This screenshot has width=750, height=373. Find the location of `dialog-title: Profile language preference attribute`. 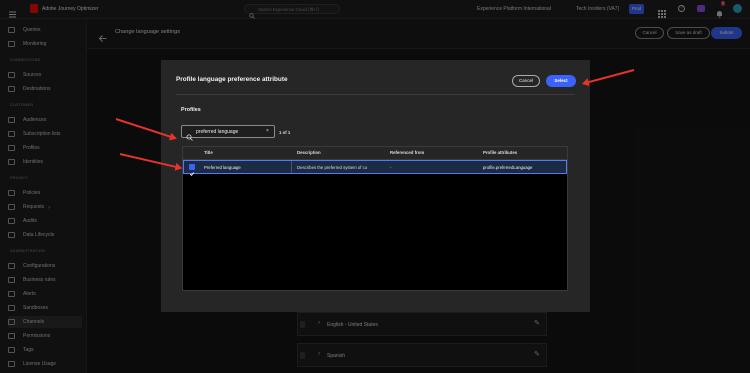

dialog-title: Profile language preference attribute is located at coordinates (232, 79).